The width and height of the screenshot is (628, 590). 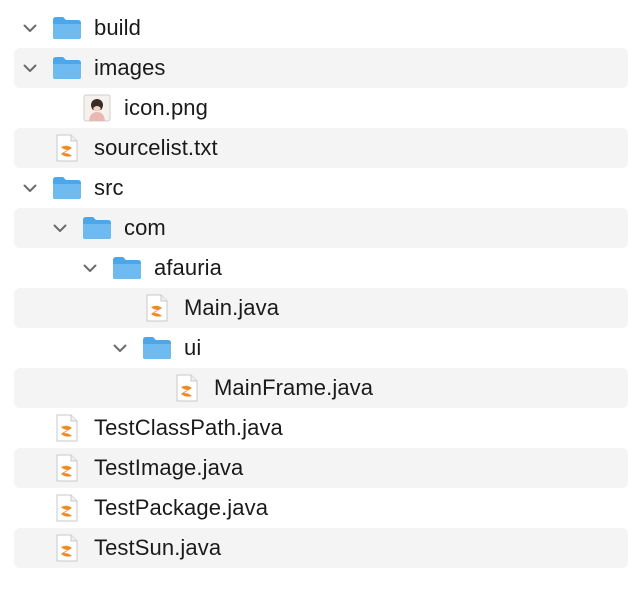 What do you see at coordinates (166, 107) in the screenshot?
I see `tree-item-label: icon.png` at bounding box center [166, 107].